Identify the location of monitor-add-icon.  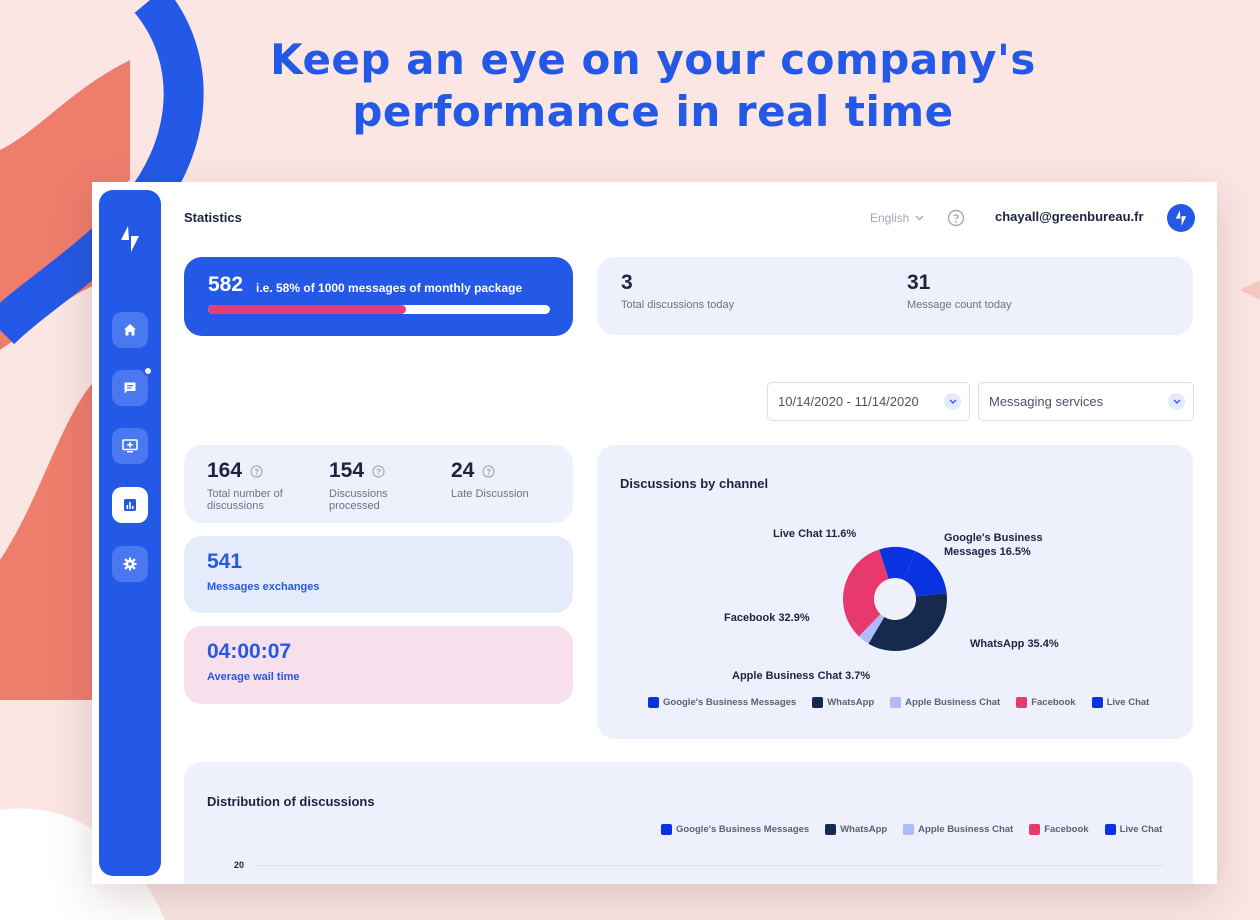
(130, 446).